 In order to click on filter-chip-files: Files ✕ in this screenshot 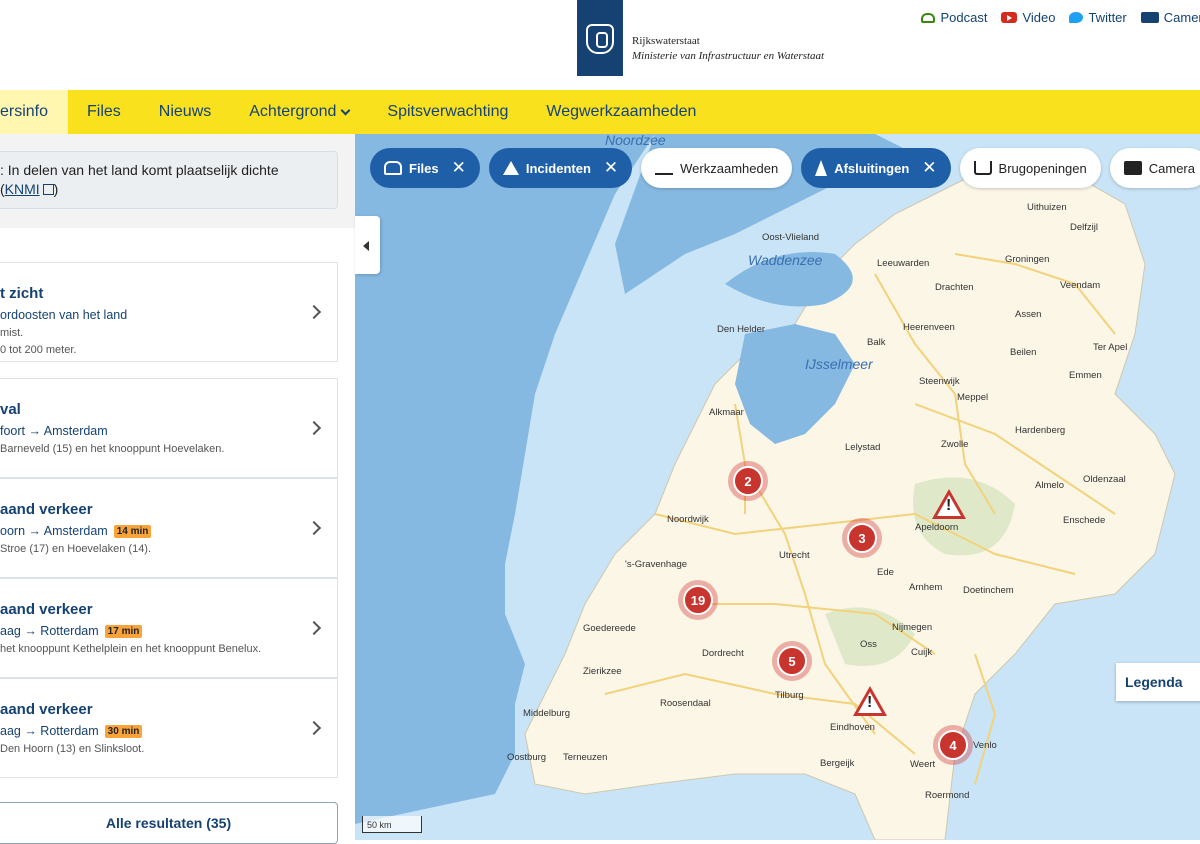, I will do `click(425, 168)`.